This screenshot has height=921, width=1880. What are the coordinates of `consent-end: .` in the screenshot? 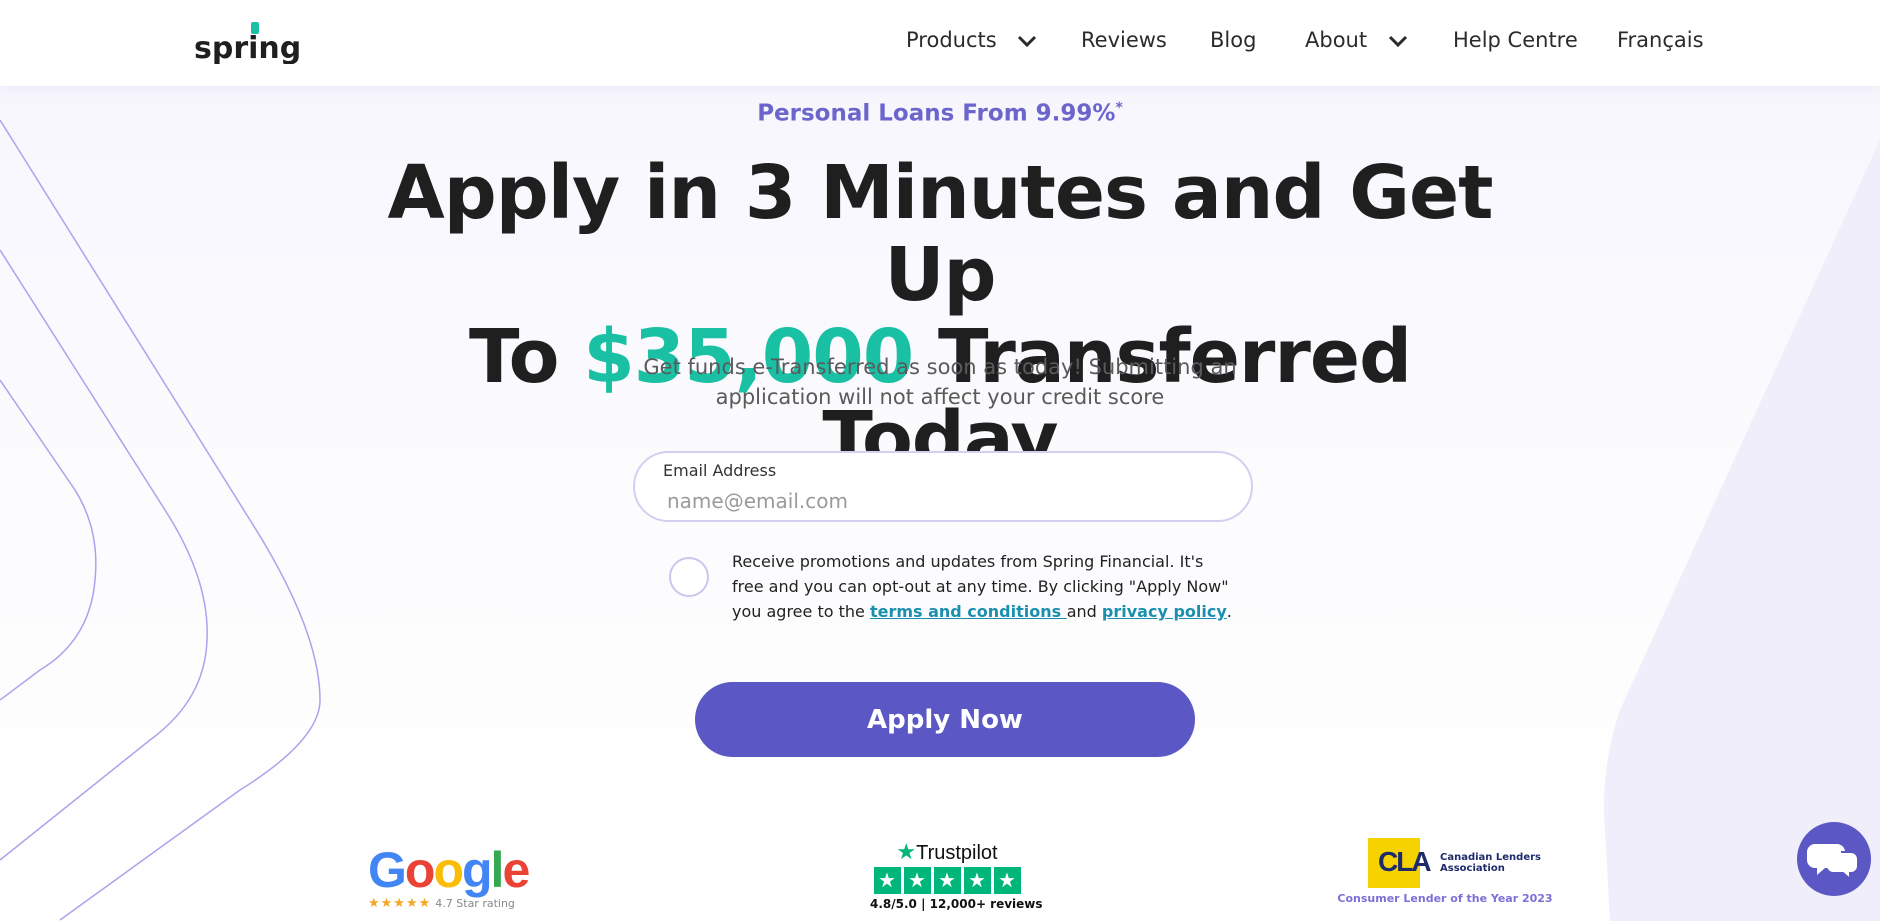 It's located at (1229, 611).